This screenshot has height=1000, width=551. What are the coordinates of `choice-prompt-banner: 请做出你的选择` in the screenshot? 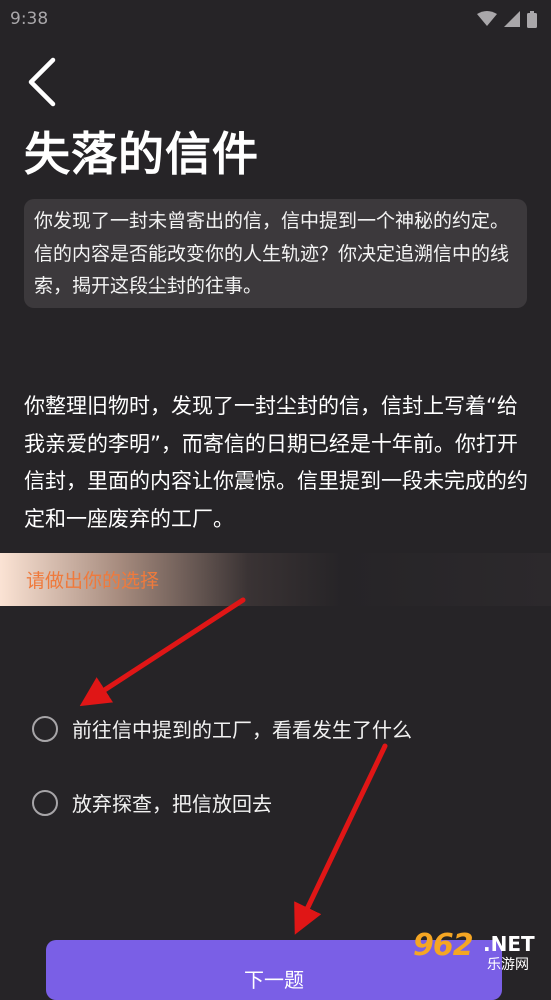 It's located at (275, 579).